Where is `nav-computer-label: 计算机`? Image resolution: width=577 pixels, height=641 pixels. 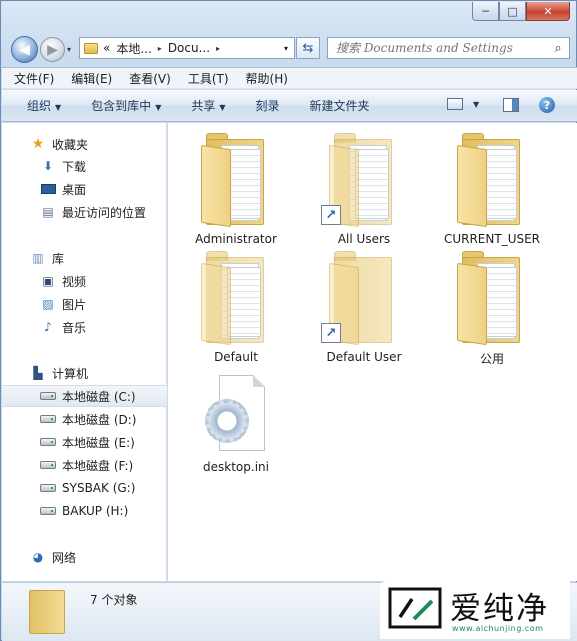
nav-computer-label: 计算机 is located at coordinates (70, 373).